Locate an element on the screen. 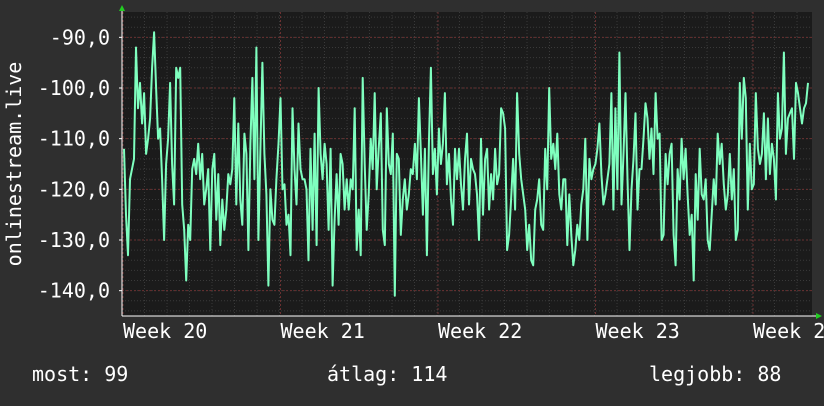  current-label: most: is located at coordinates (62, 374).